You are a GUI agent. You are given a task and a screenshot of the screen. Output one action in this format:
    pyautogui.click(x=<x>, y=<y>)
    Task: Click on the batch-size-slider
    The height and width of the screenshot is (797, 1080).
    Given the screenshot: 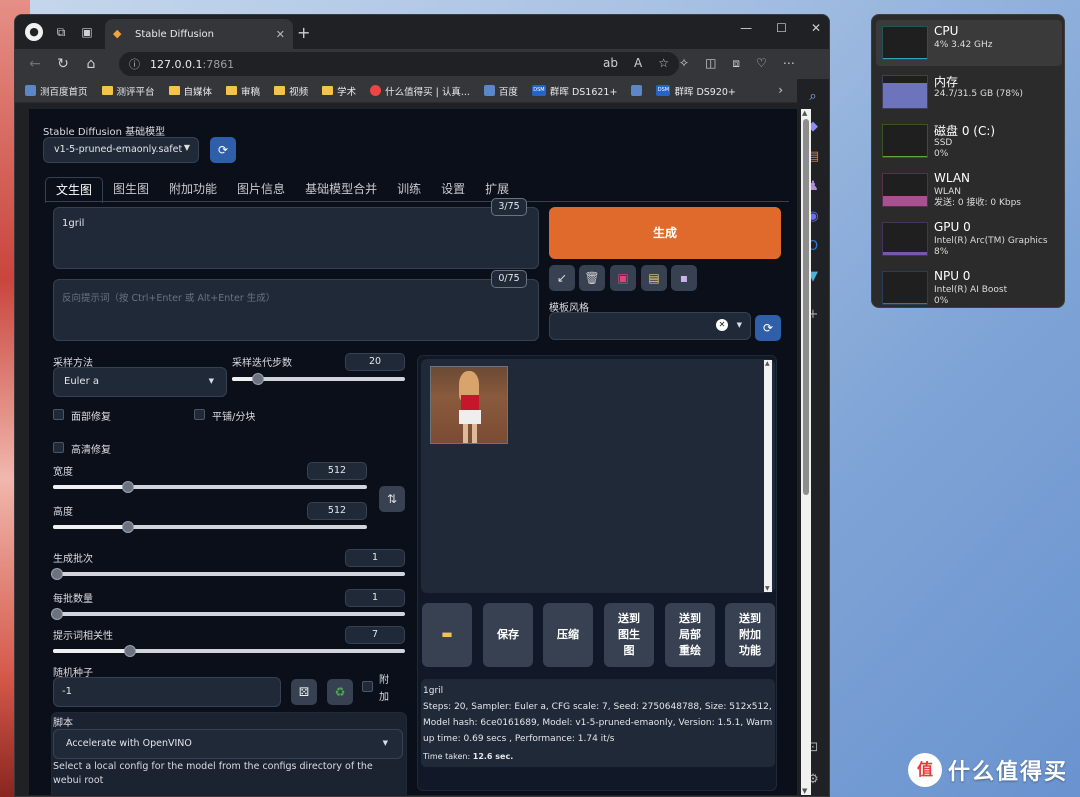 What is the action you would take?
    pyautogui.click(x=228, y=614)
    